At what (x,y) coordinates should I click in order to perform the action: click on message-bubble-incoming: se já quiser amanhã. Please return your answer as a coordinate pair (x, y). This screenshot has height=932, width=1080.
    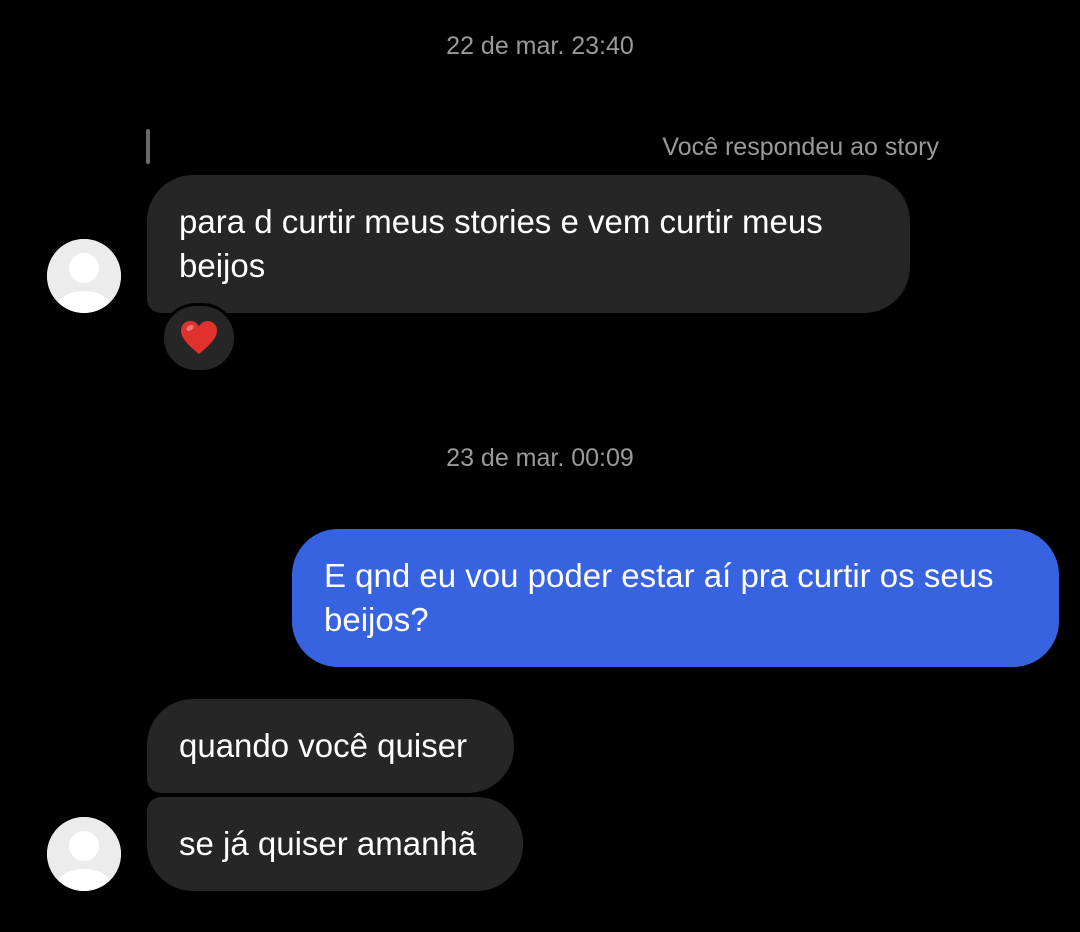
    Looking at the image, I should click on (335, 844).